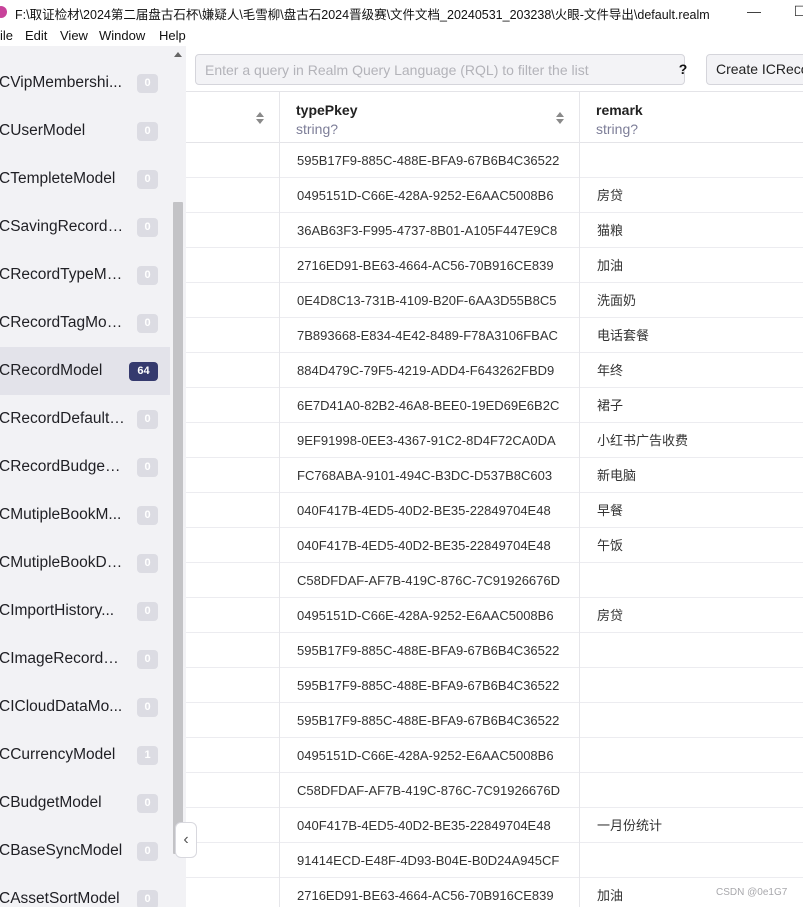  What do you see at coordinates (85, 707) in the screenshot?
I see `sidebar-item-ciclouddatamo: CICloudDataMo... 0` at bounding box center [85, 707].